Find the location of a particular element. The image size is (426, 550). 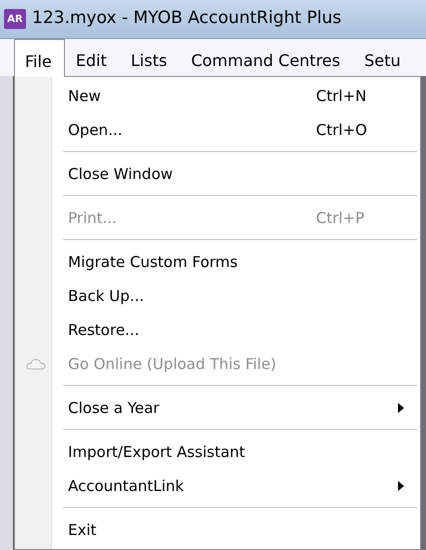

menu-item: Migrate Custom Forms is located at coordinates (217, 262).